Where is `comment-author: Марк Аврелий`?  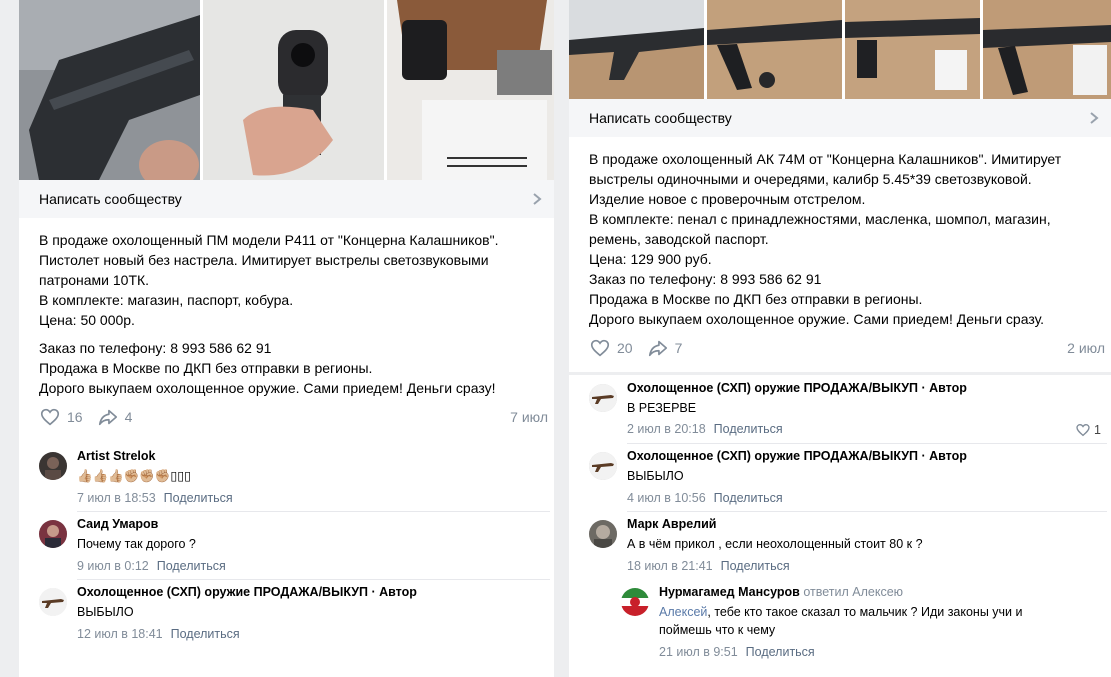 comment-author: Марк Аврелий is located at coordinates (672, 524).